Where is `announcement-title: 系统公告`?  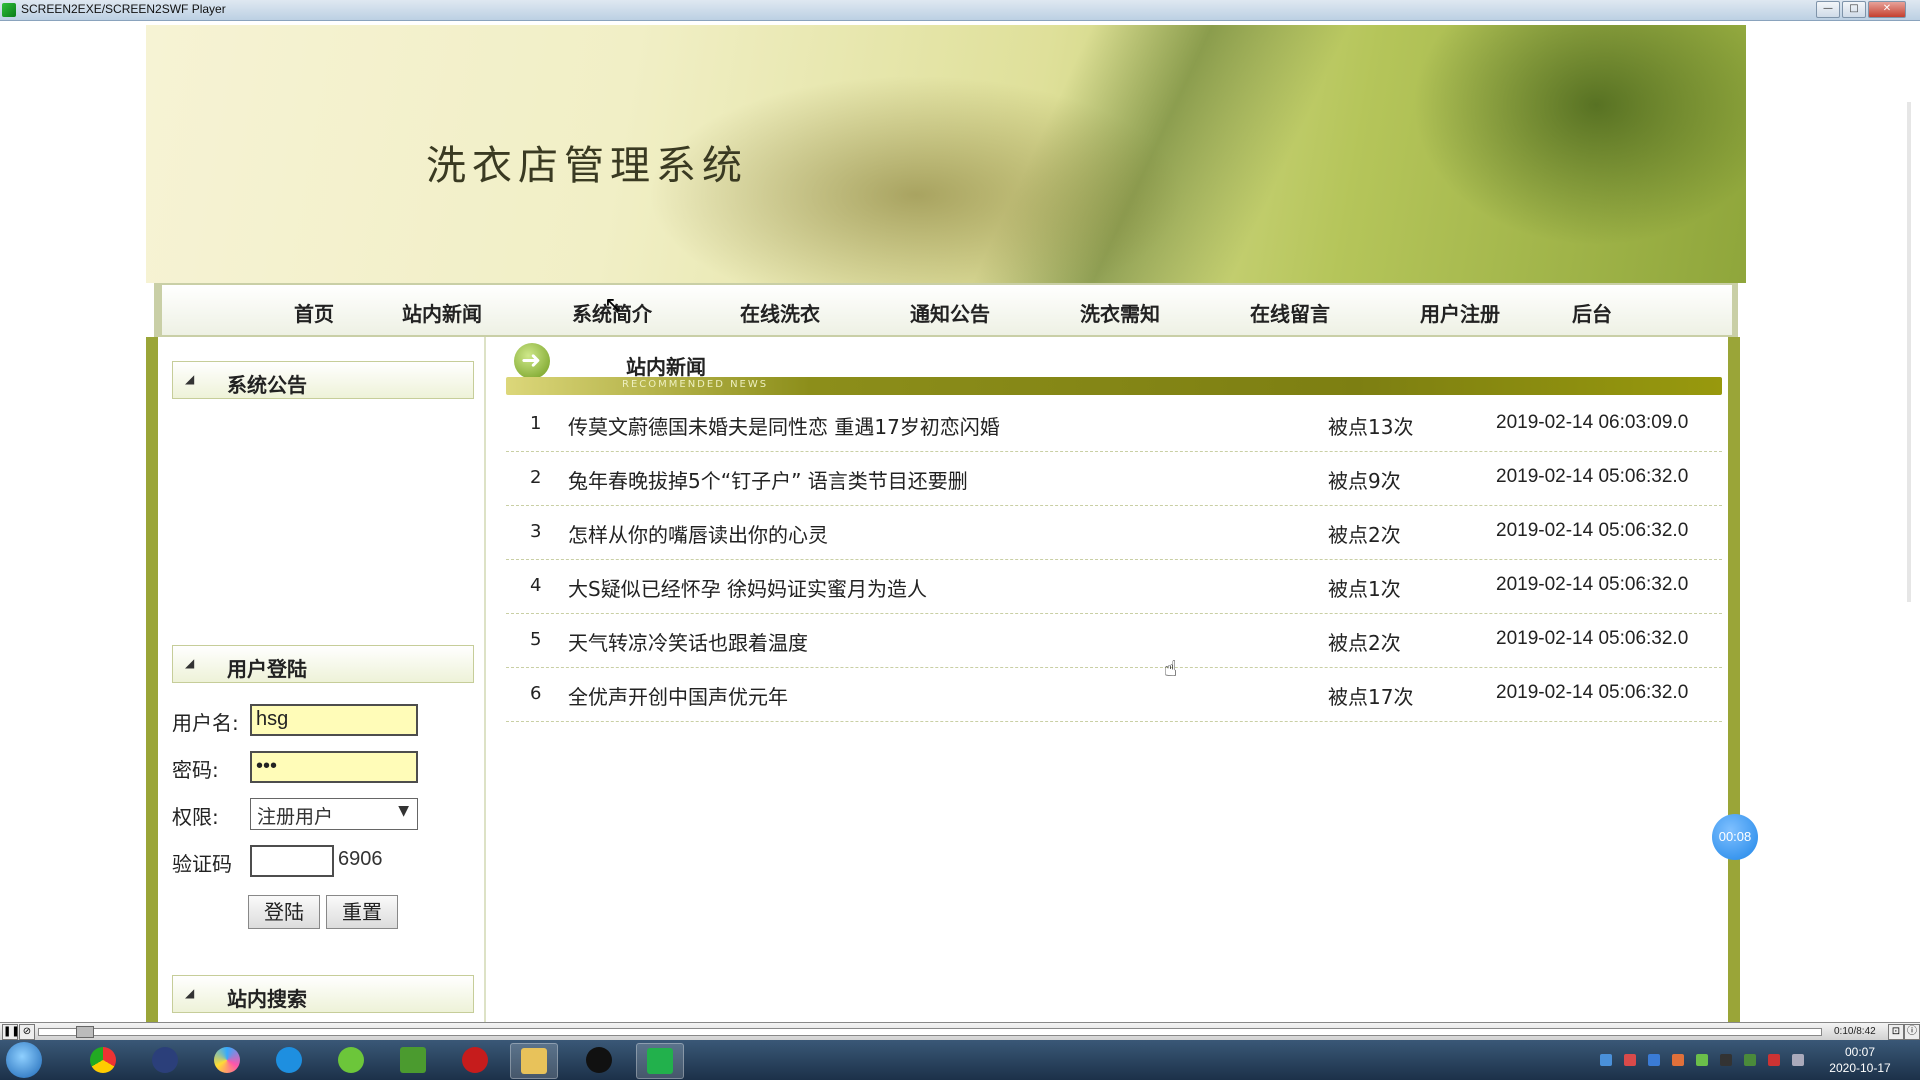
announcement-title: 系统公告 is located at coordinates (267, 385).